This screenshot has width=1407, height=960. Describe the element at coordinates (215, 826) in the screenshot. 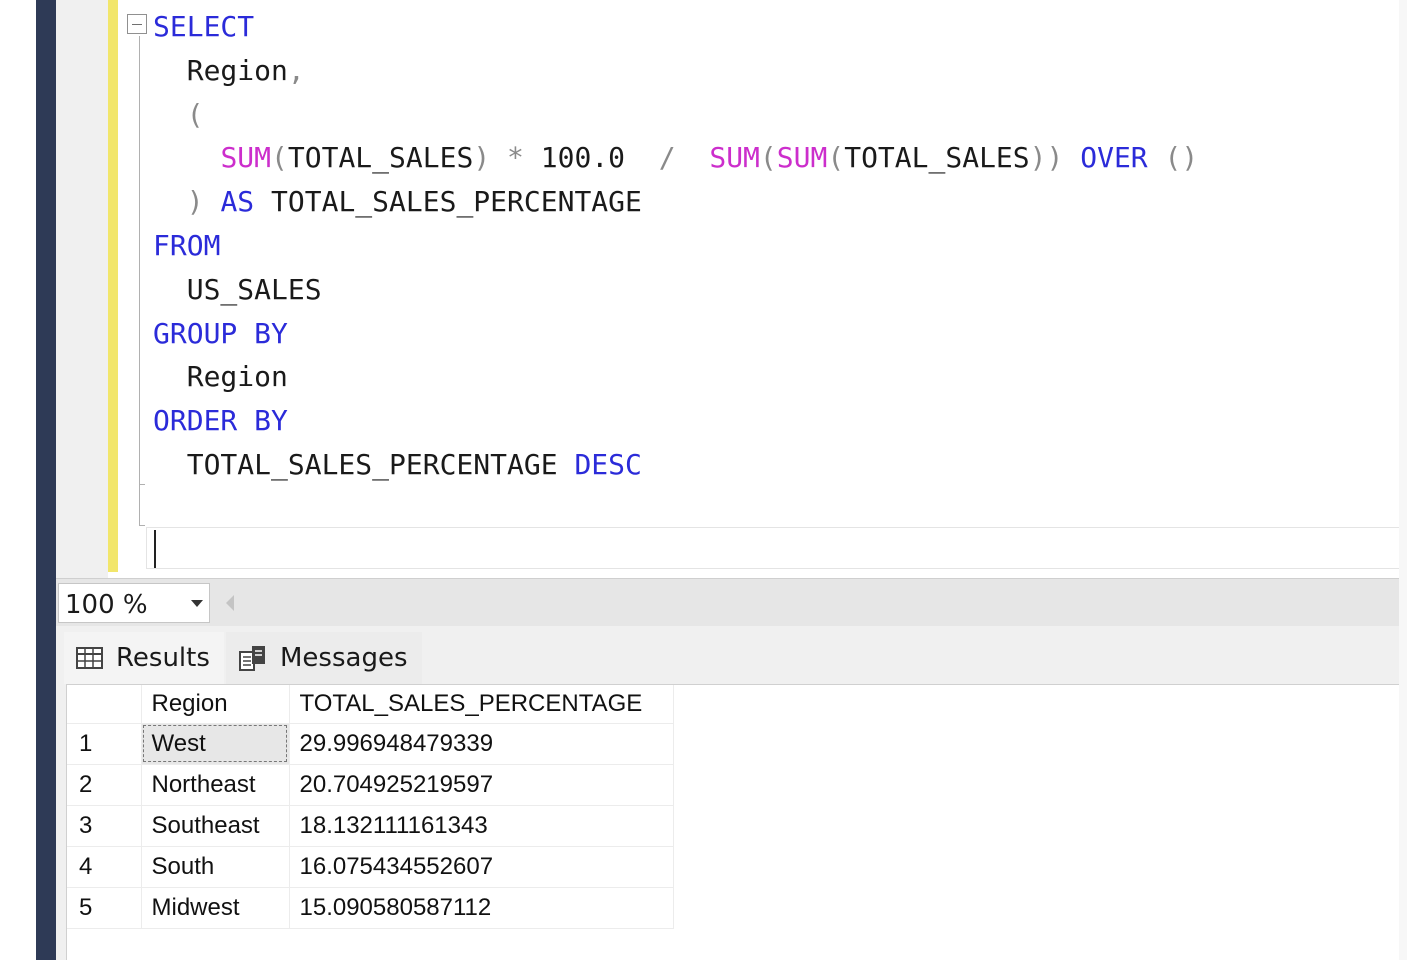

I see `cell-region: Southeast` at that location.